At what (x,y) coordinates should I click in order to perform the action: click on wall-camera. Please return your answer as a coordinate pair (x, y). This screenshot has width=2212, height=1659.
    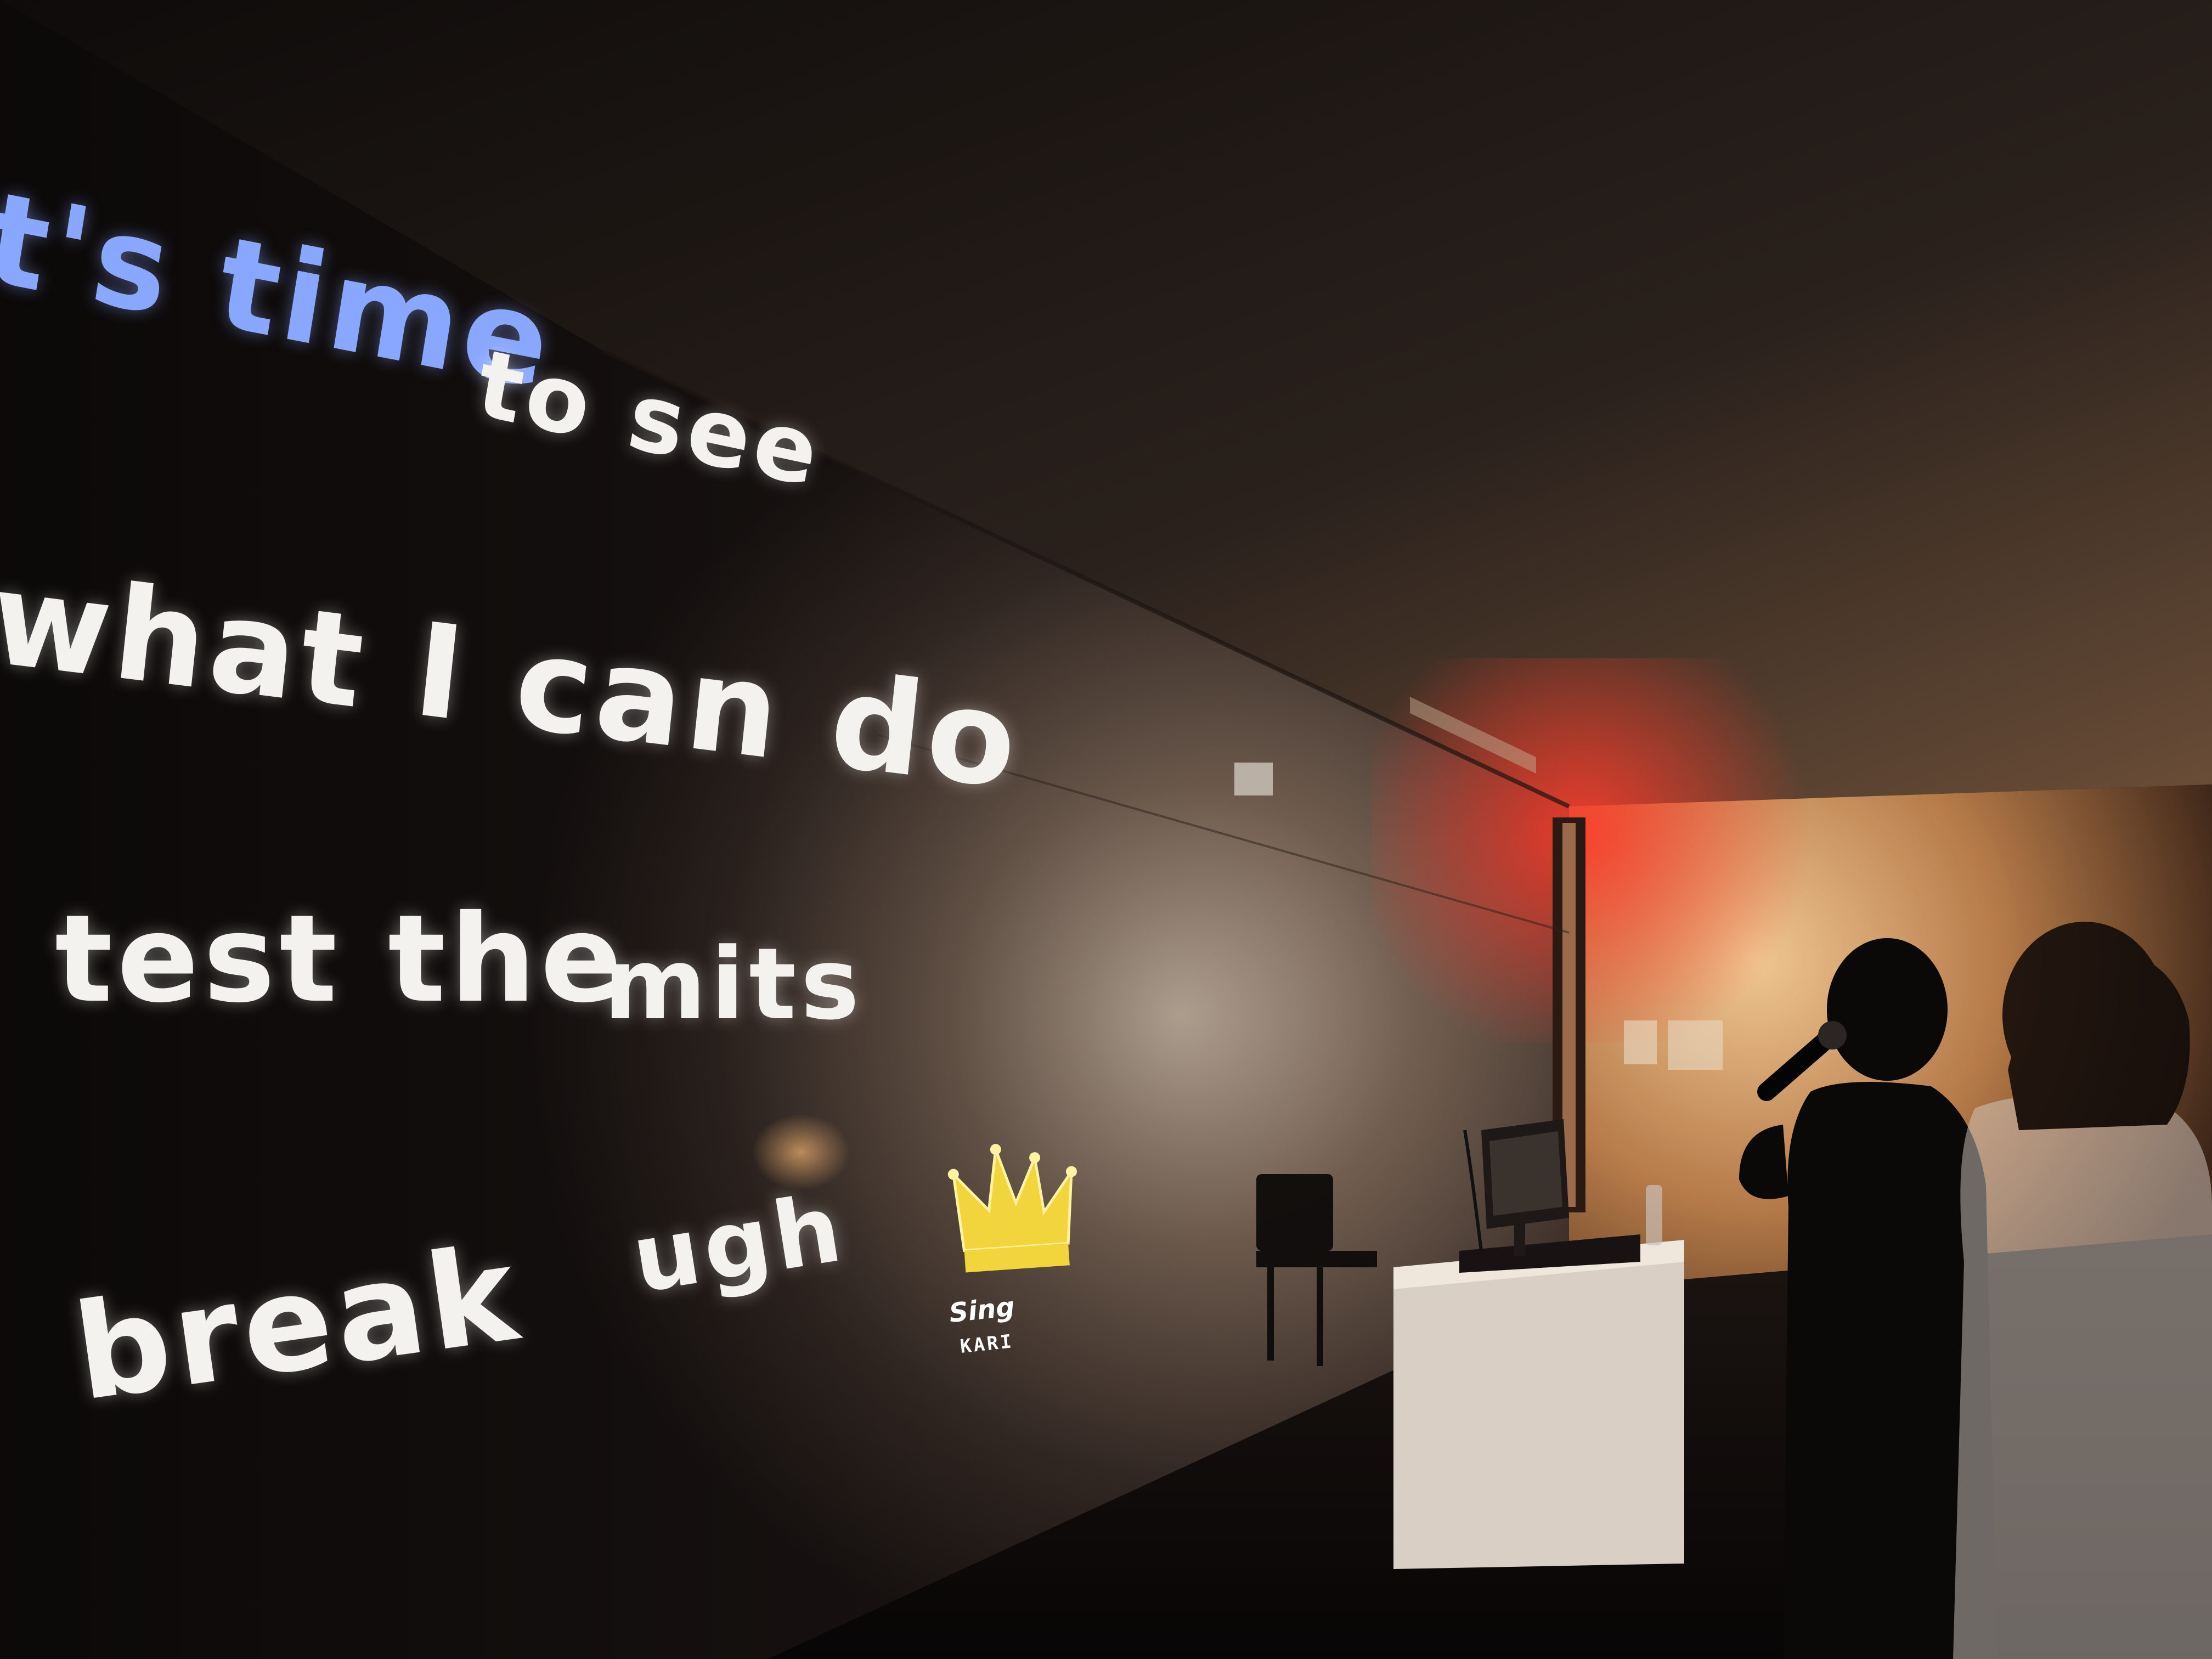
    Looking at the image, I should click on (1253, 779).